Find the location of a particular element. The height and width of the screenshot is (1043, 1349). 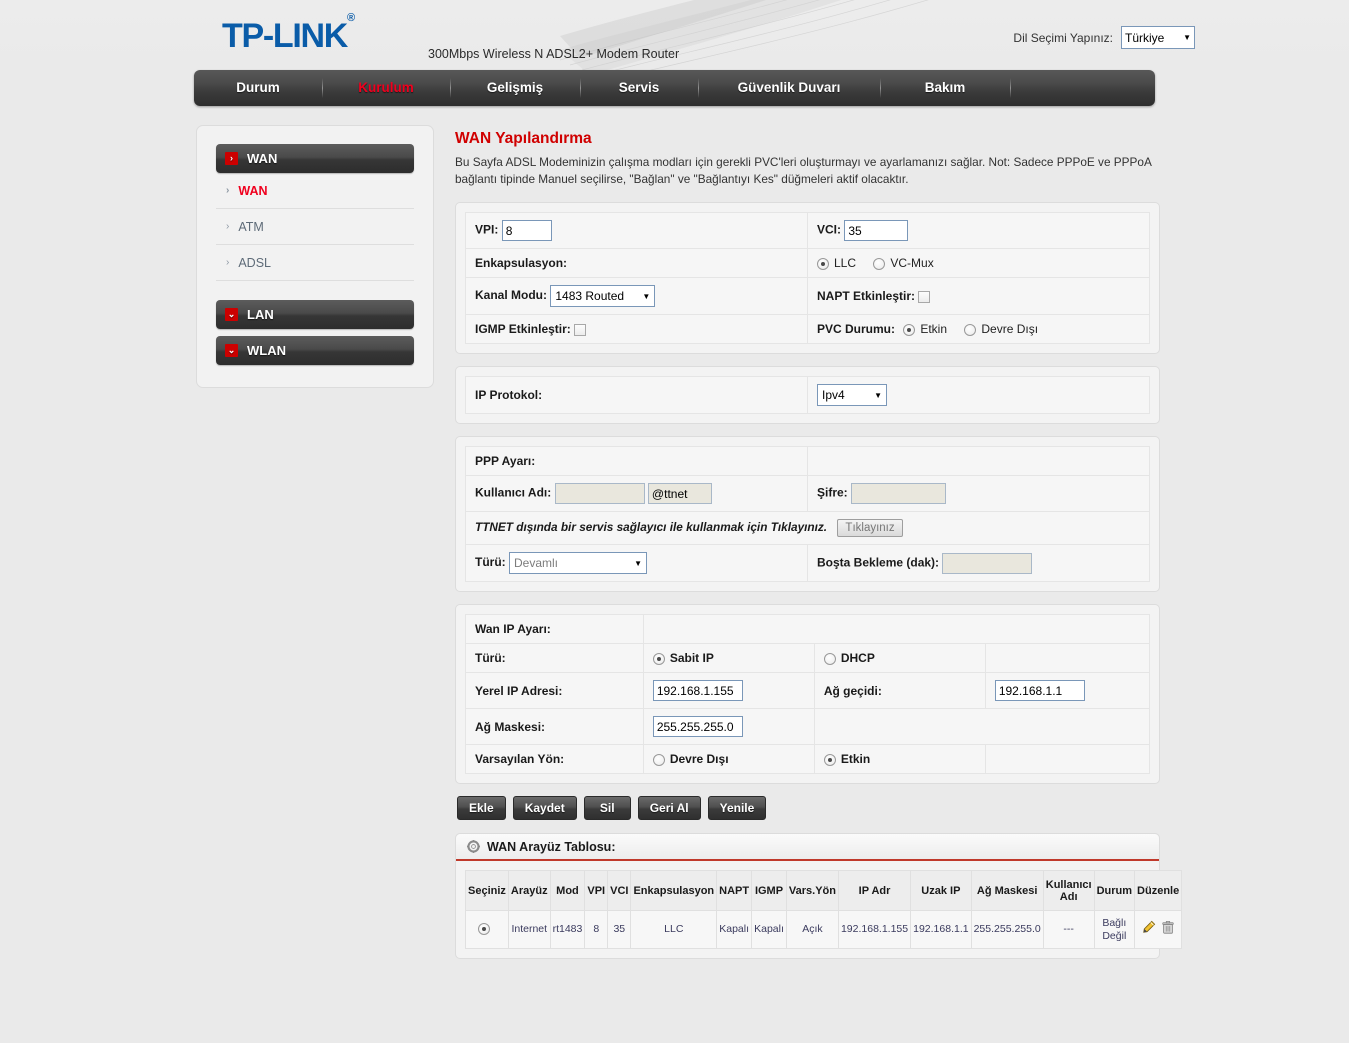

ppp-note-button: Tıklayınız is located at coordinates (870, 528).